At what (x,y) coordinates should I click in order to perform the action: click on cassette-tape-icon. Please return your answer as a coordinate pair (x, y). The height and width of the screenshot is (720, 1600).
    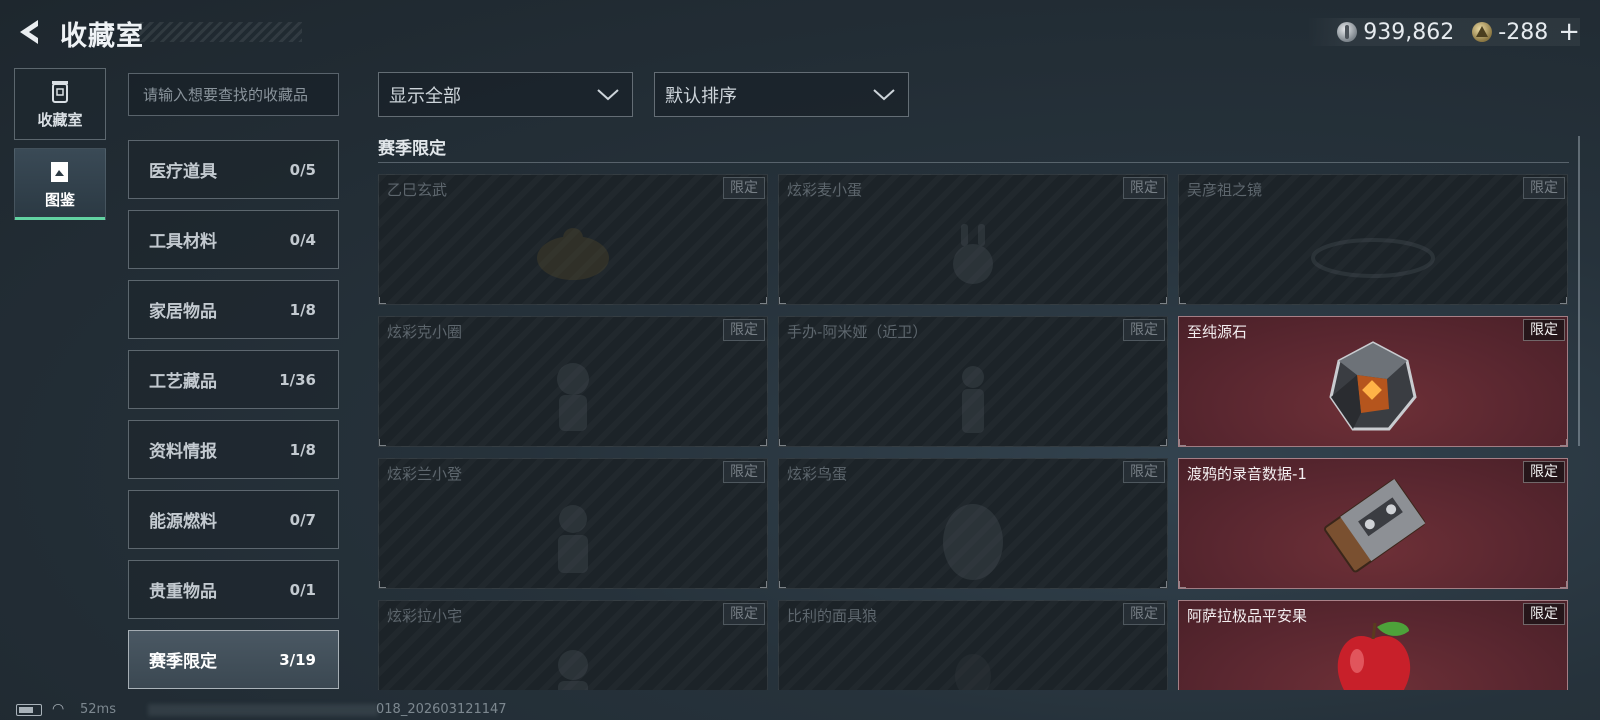
    Looking at the image, I should click on (1375, 526).